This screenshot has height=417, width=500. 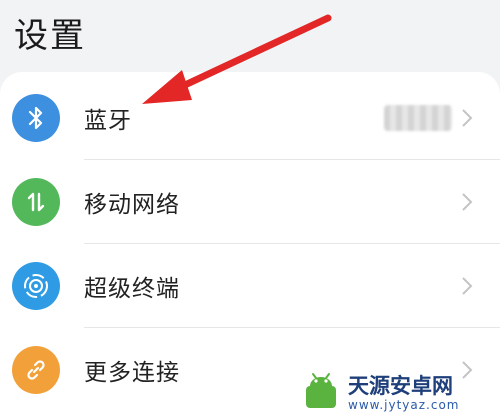 I want to click on settings-item-label: 移动网络, so click(x=132, y=205).